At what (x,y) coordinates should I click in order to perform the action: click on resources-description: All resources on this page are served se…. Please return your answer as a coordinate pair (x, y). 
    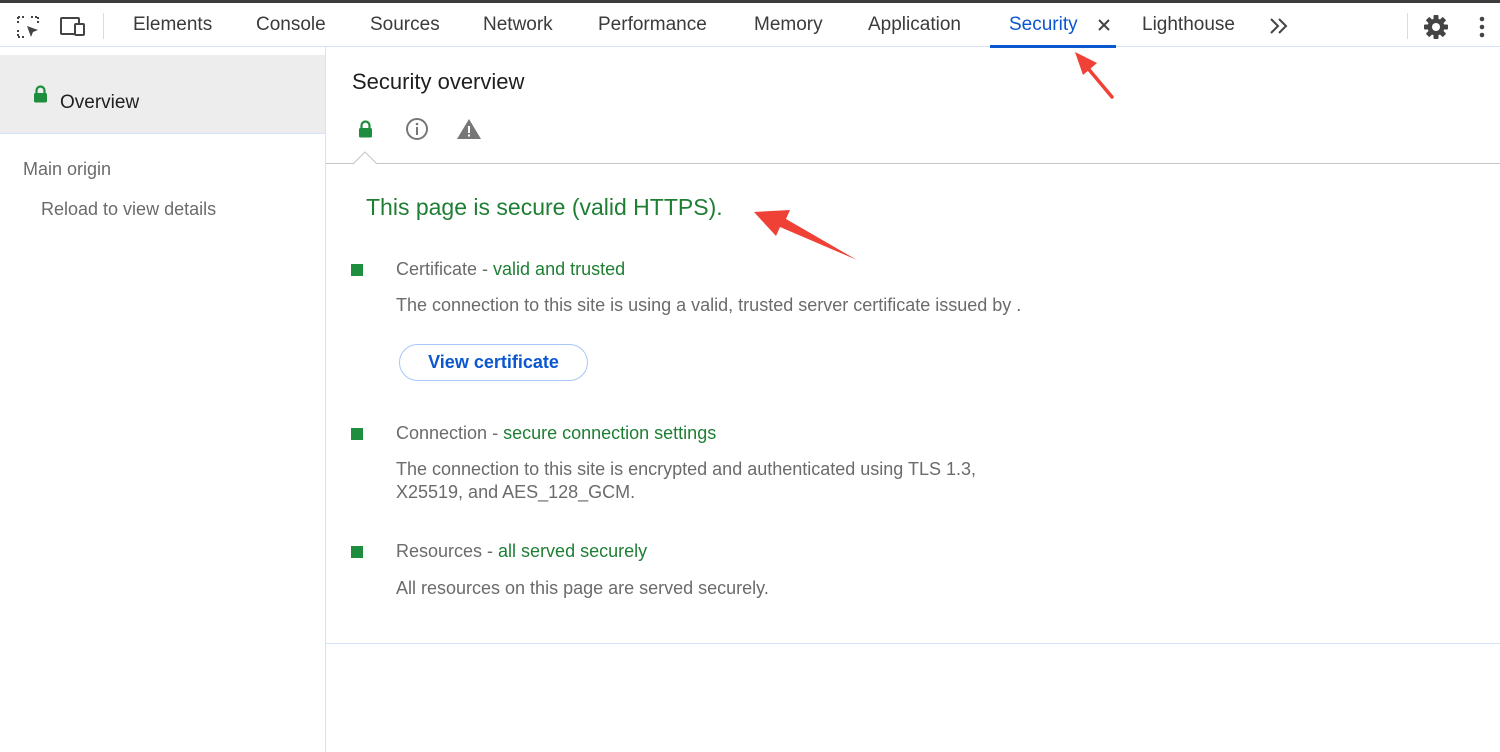
    Looking at the image, I should click on (582, 588).